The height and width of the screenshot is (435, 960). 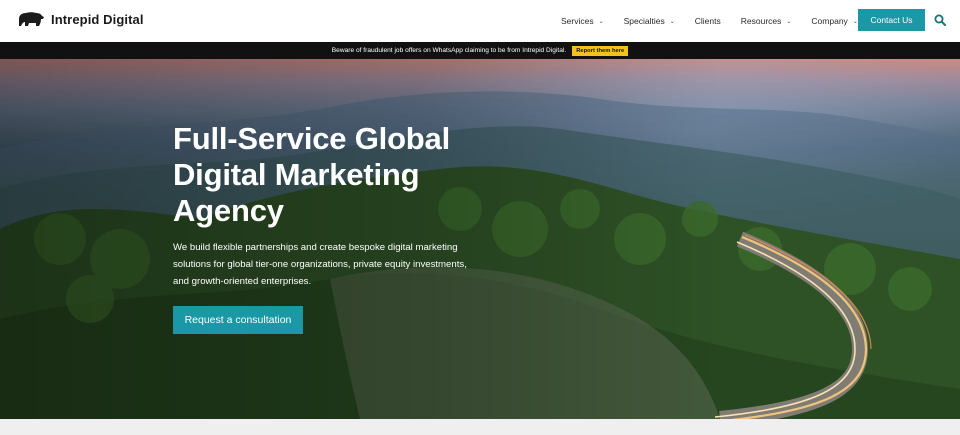 What do you see at coordinates (644, 21) in the screenshot?
I see `nav-item-label: Specialties` at bounding box center [644, 21].